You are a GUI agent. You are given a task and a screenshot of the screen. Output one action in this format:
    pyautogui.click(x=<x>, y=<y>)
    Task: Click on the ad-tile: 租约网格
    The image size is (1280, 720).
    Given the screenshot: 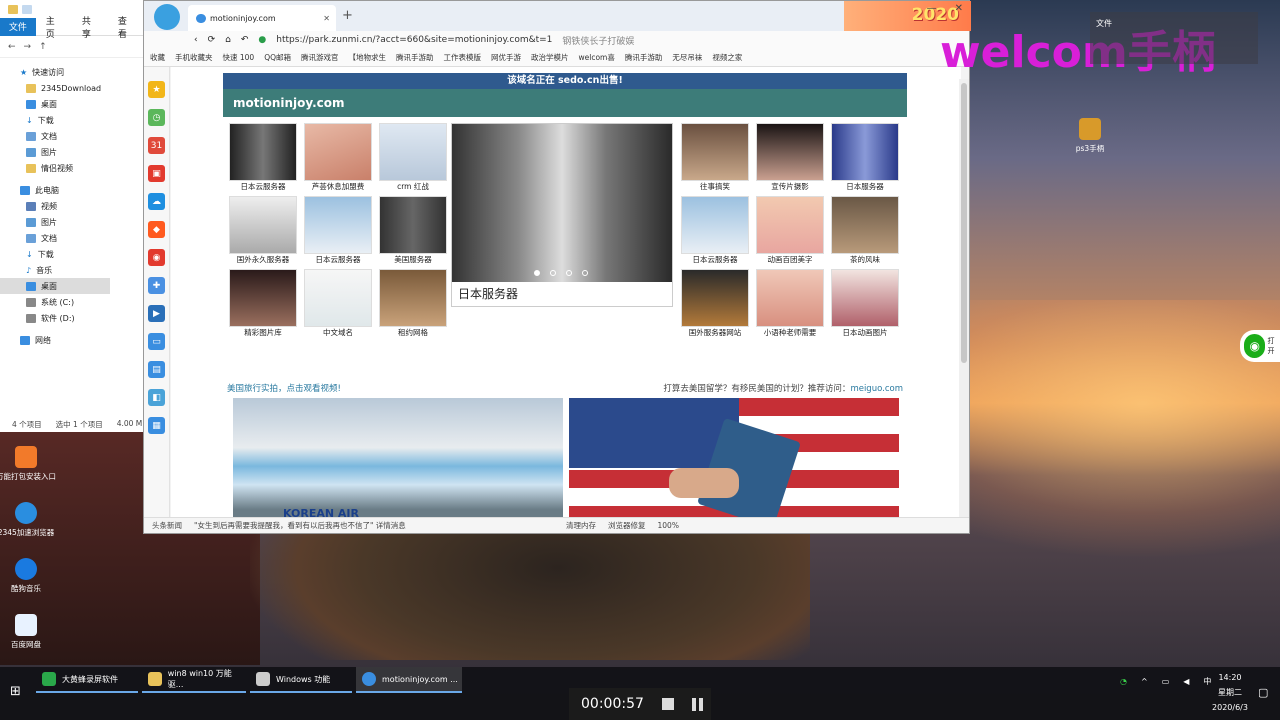 What is the action you would take?
    pyautogui.click(x=413, y=304)
    